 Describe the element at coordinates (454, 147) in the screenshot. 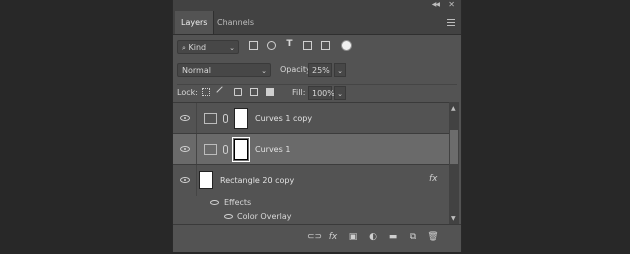

I see `scrollbar-thumb` at that location.